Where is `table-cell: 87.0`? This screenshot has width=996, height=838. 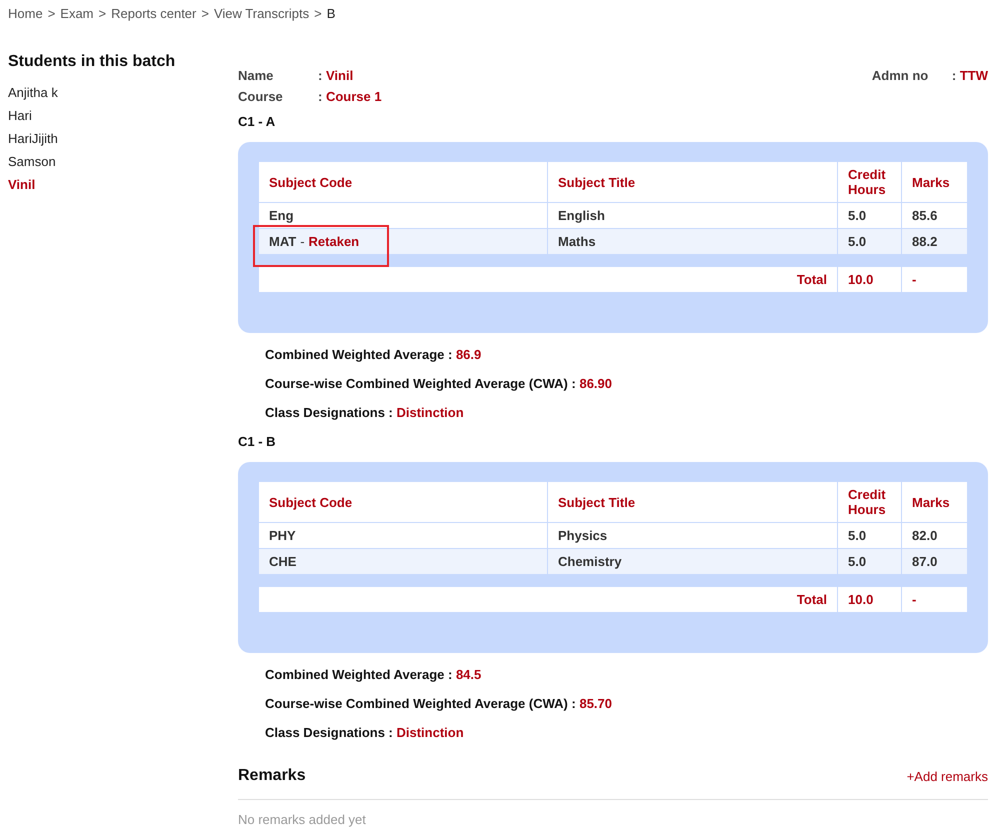
table-cell: 87.0 is located at coordinates (934, 562).